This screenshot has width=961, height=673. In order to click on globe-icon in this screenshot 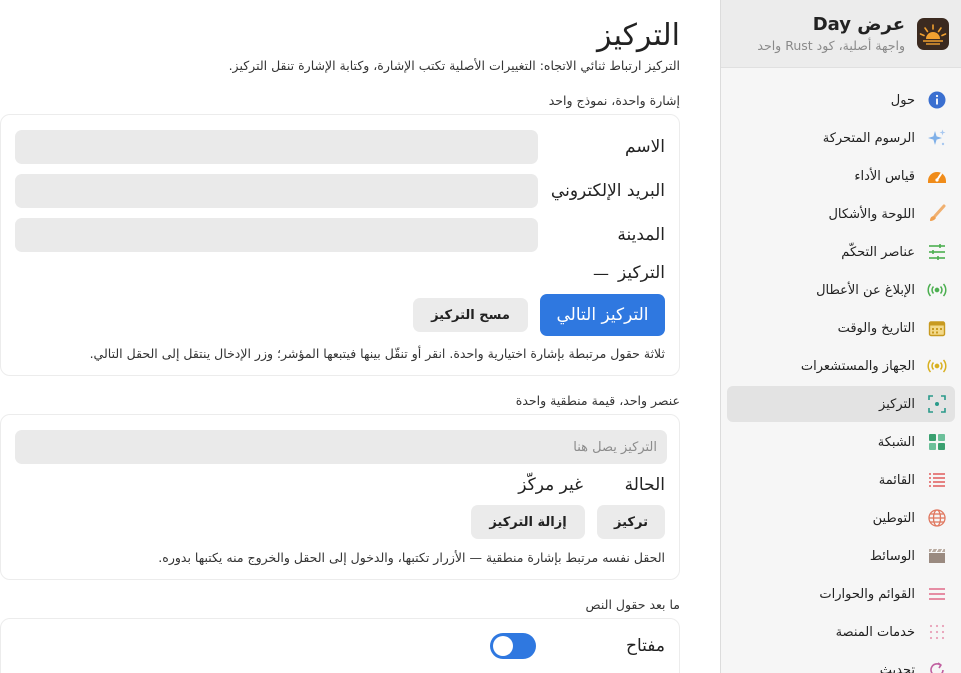, I will do `click(937, 518)`.